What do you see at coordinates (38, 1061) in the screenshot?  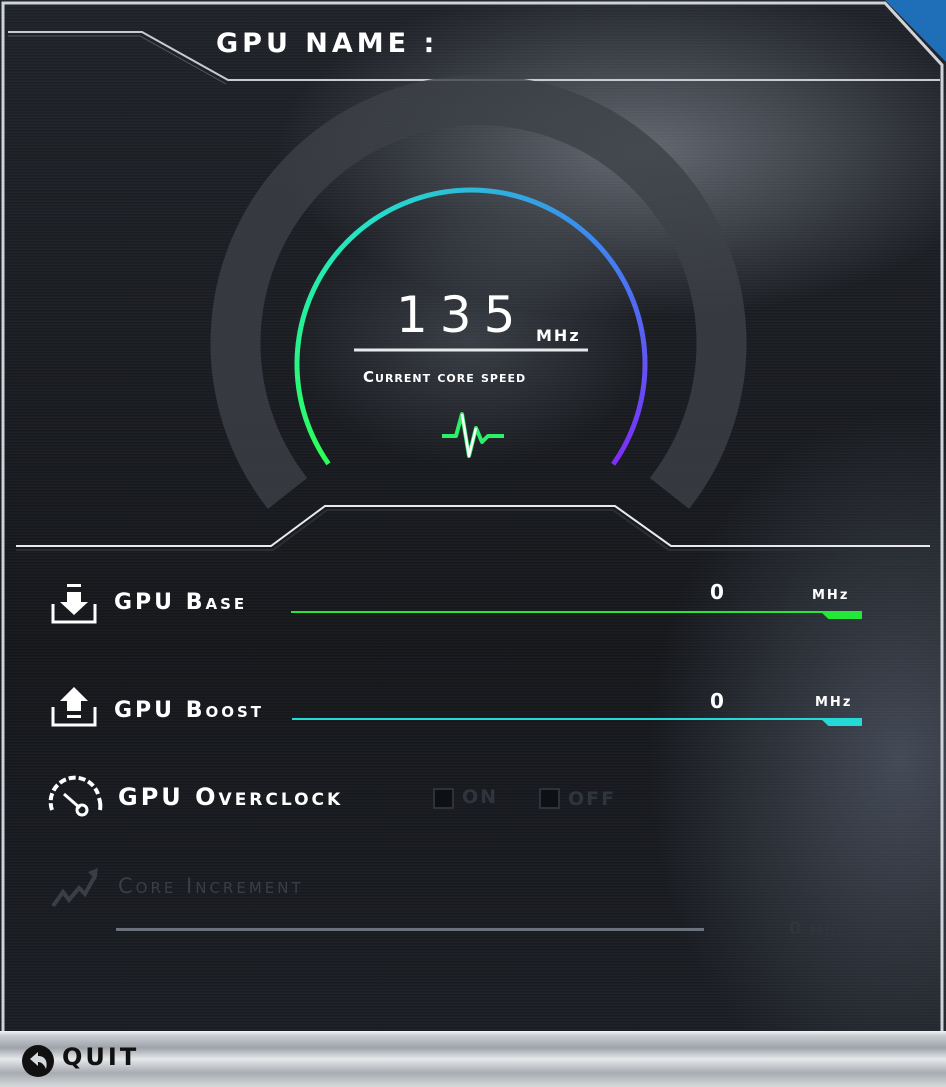 I see `back-arrow-icon` at bounding box center [38, 1061].